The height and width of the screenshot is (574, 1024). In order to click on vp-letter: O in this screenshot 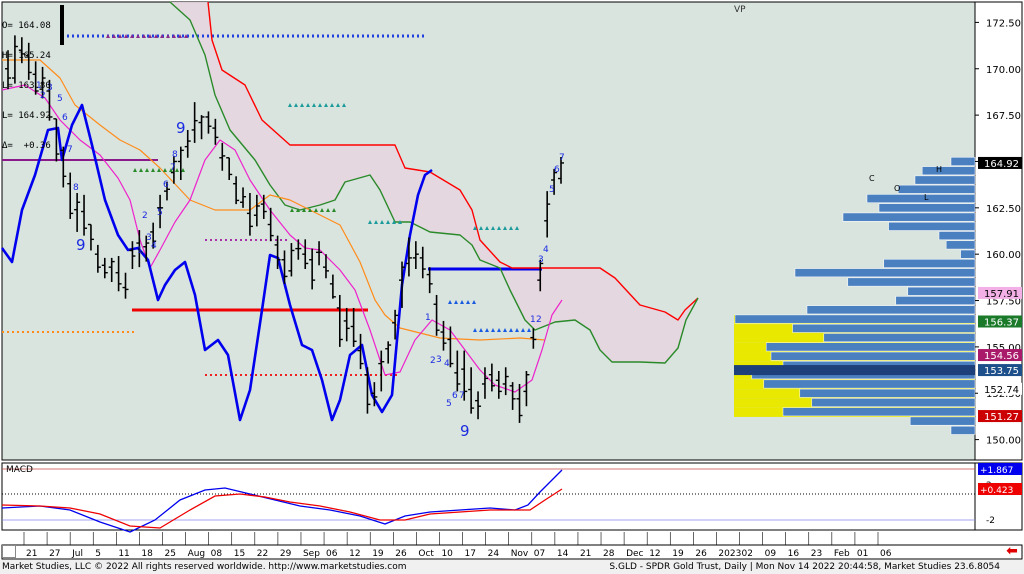, I will do `click(897, 188)`.